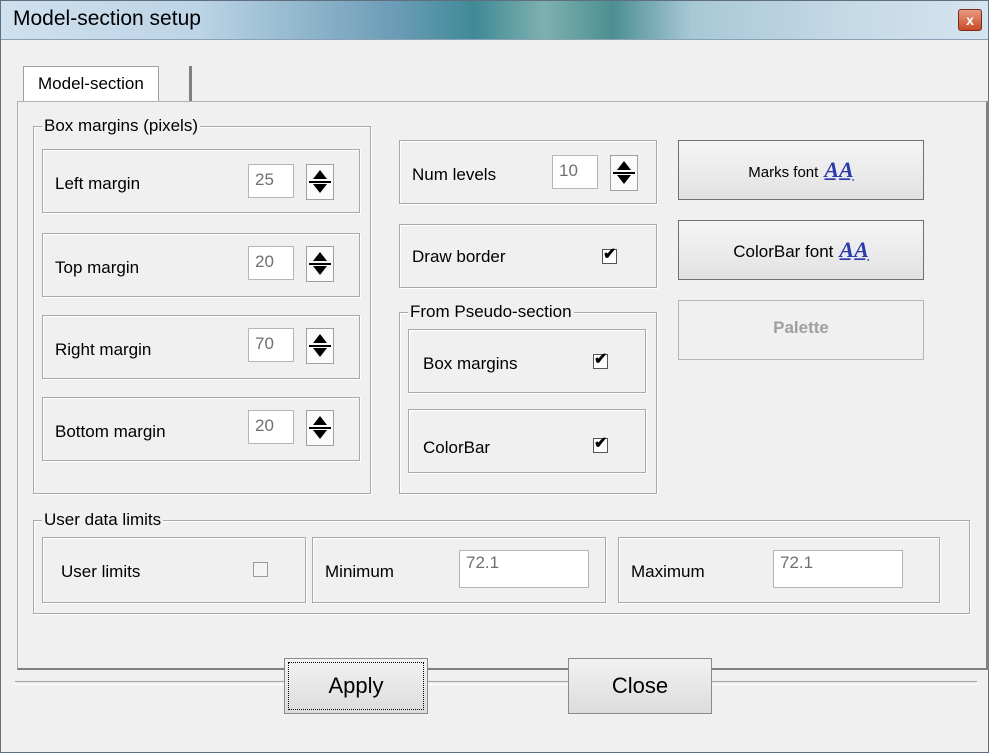 This screenshot has width=989, height=753. Describe the element at coordinates (783, 251) in the screenshot. I see `colorbar-font-label: ColorBar font` at that location.